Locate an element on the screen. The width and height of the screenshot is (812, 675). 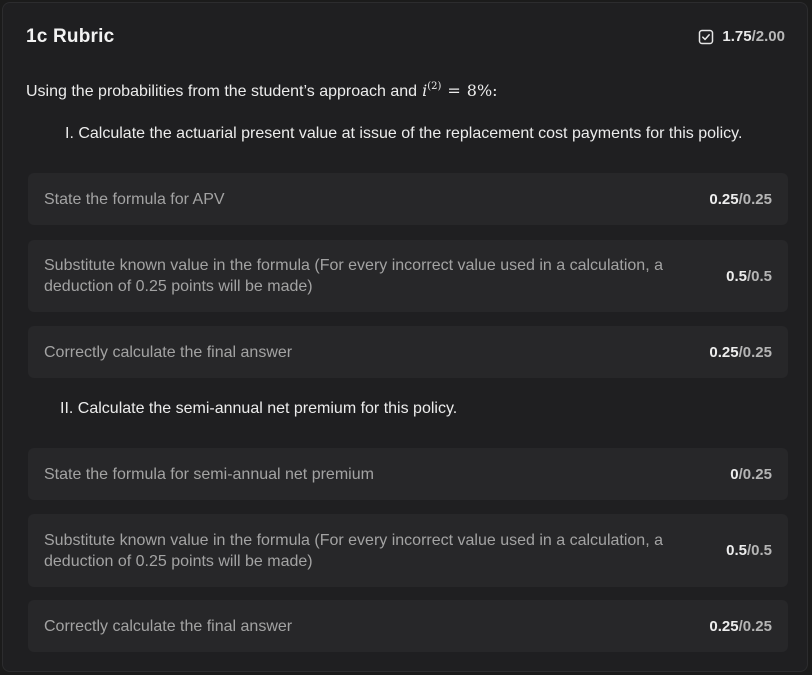
math-value: 8%: is located at coordinates (482, 90).